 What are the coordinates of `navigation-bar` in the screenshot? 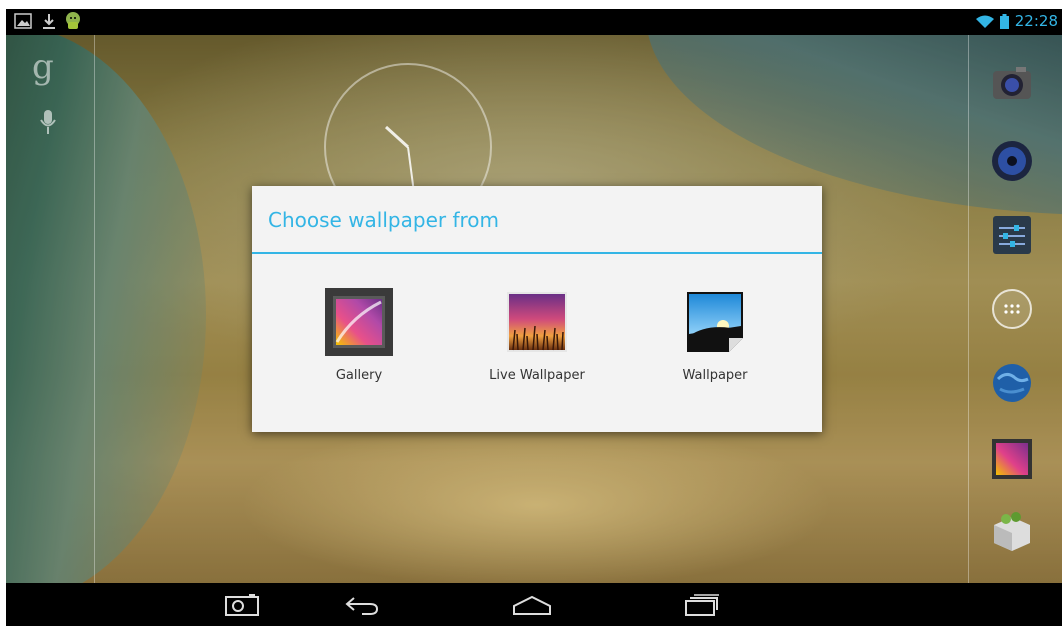 It's located at (534, 604).